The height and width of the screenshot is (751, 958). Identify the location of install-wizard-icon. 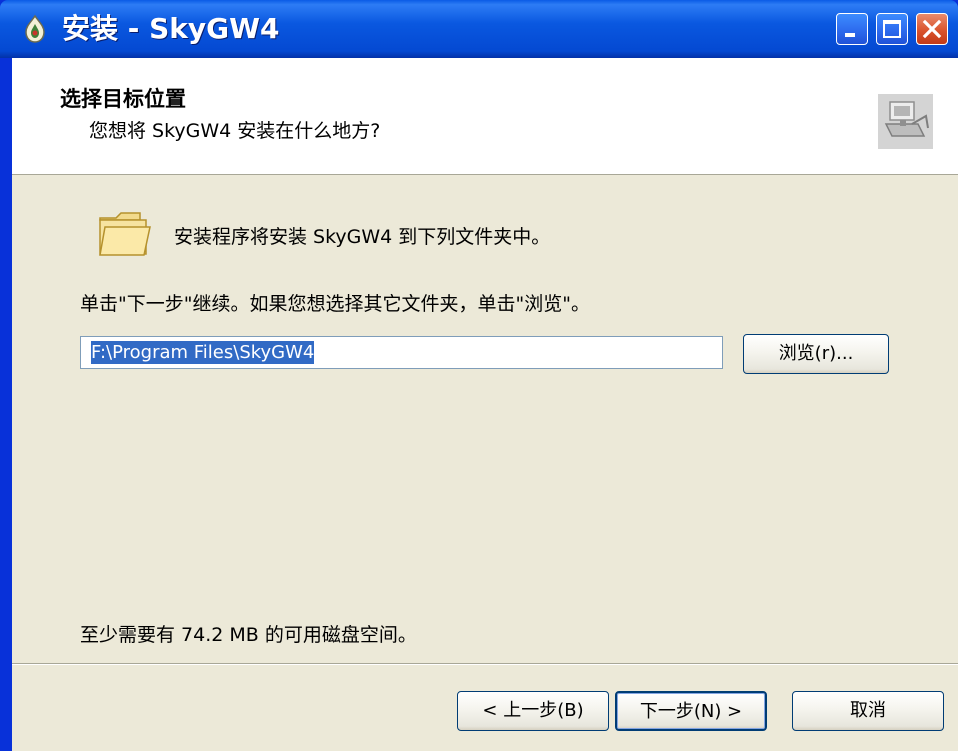
(905, 121).